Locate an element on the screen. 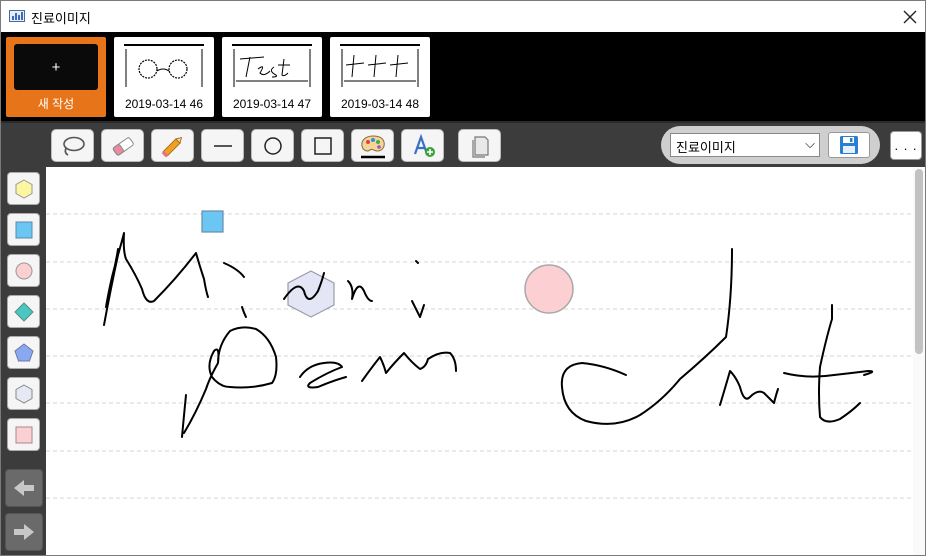 Image resolution: width=926 pixels, height=556 pixels. scrollbar-thumb is located at coordinates (919, 261).